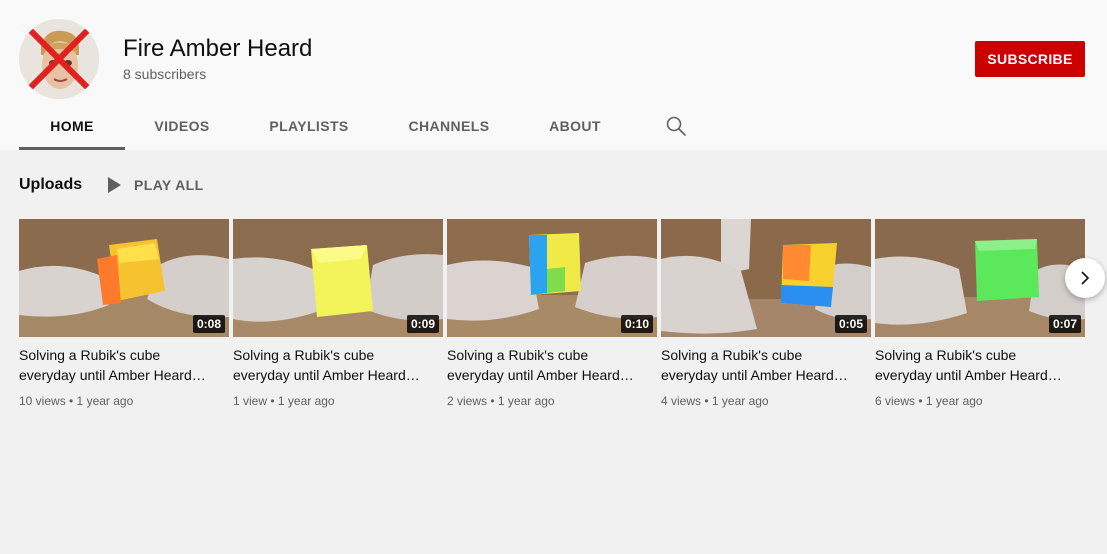 This screenshot has height=554, width=1107. I want to click on crossed-out-face-avatar, so click(59, 59).